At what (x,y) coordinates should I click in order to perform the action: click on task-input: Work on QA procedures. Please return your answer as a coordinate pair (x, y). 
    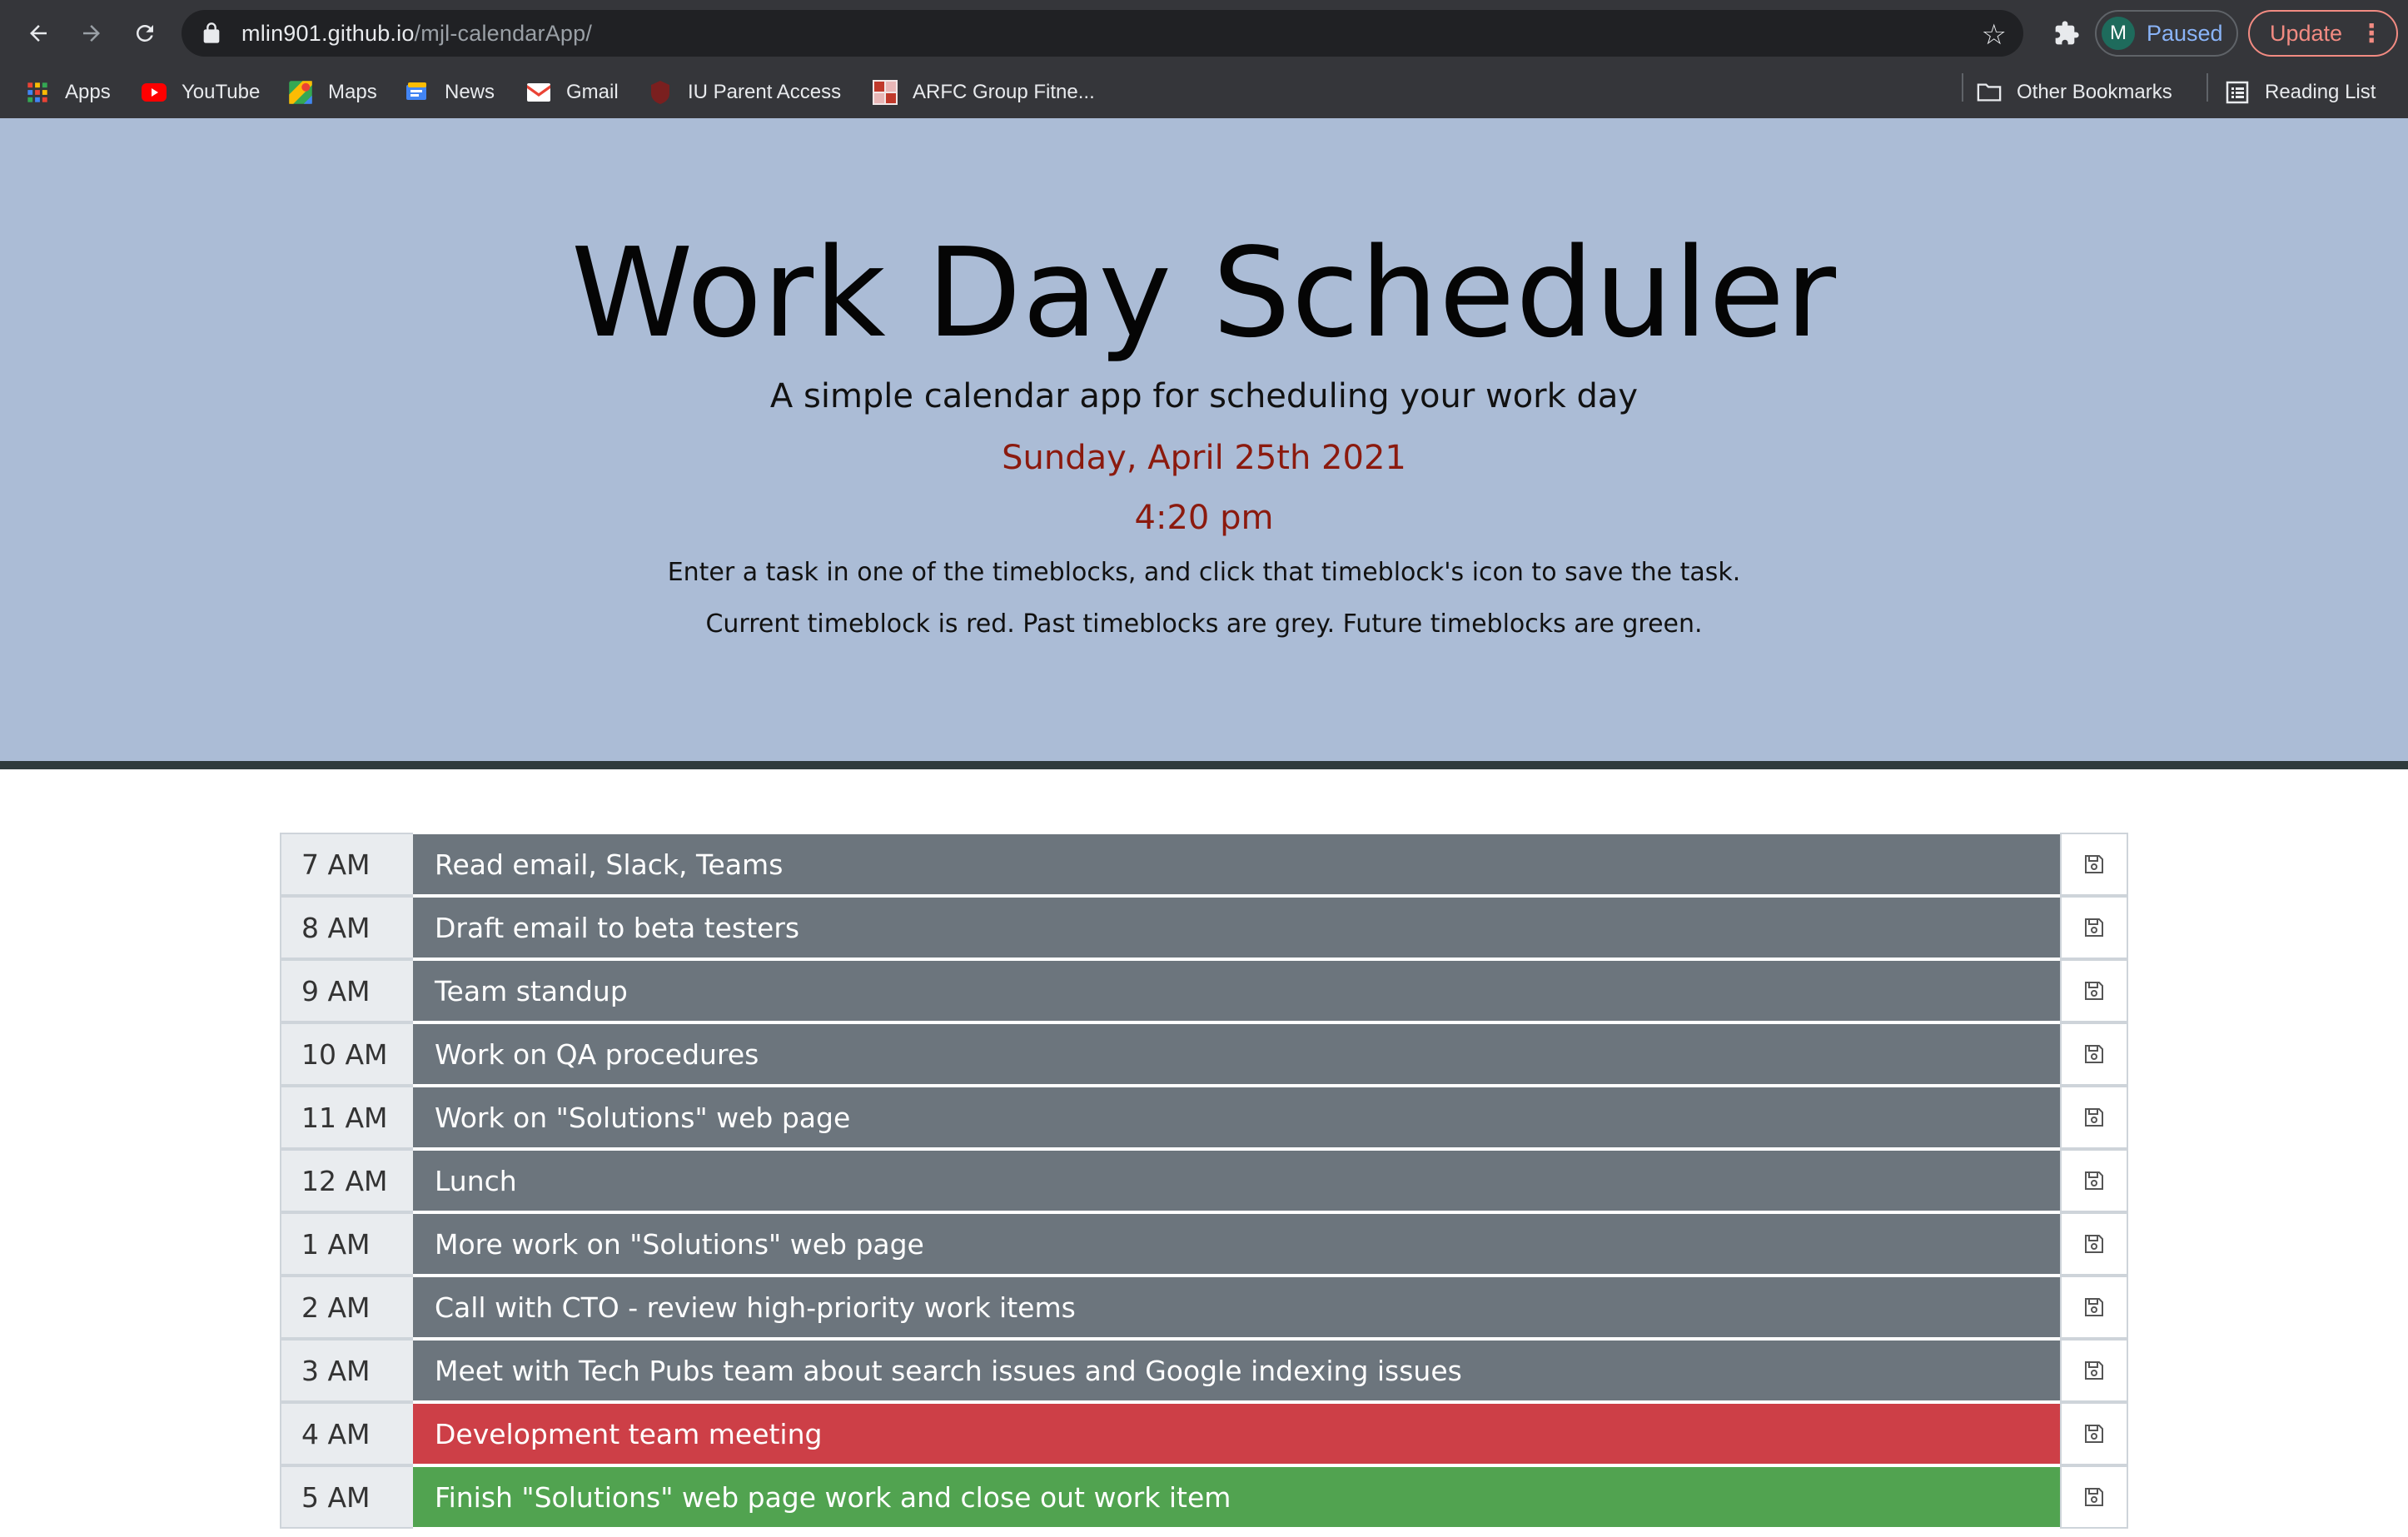
    Looking at the image, I should click on (1236, 1054).